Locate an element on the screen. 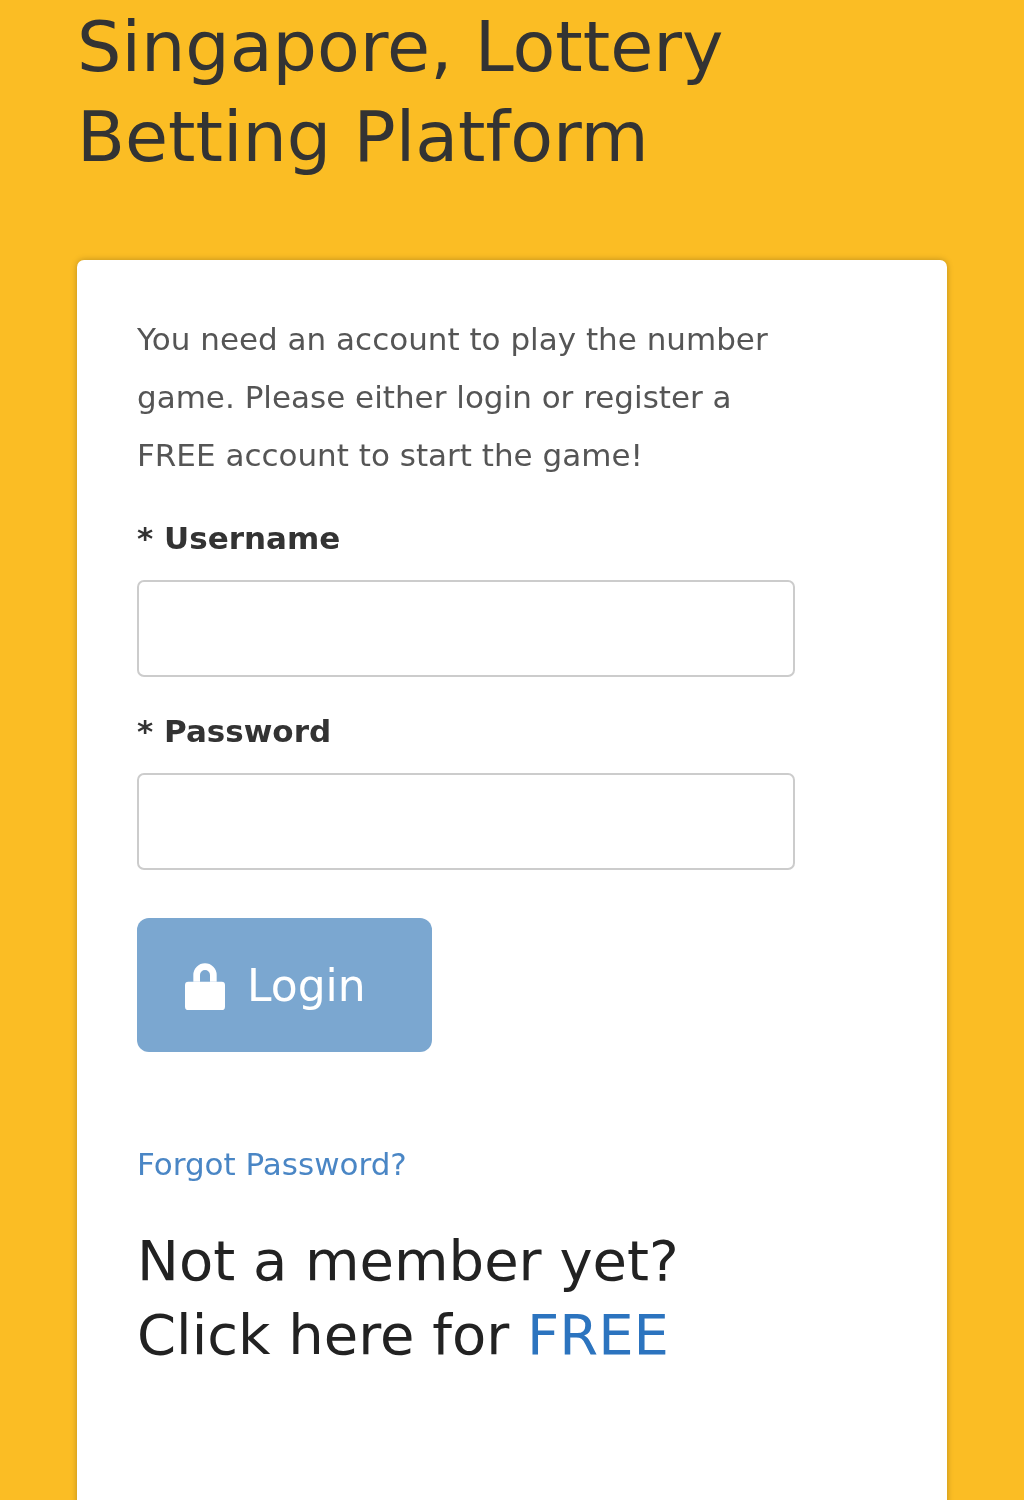 Image resolution: width=1024 pixels, height=1500 pixels. registration-link: FREE is located at coordinates (598, 1334).